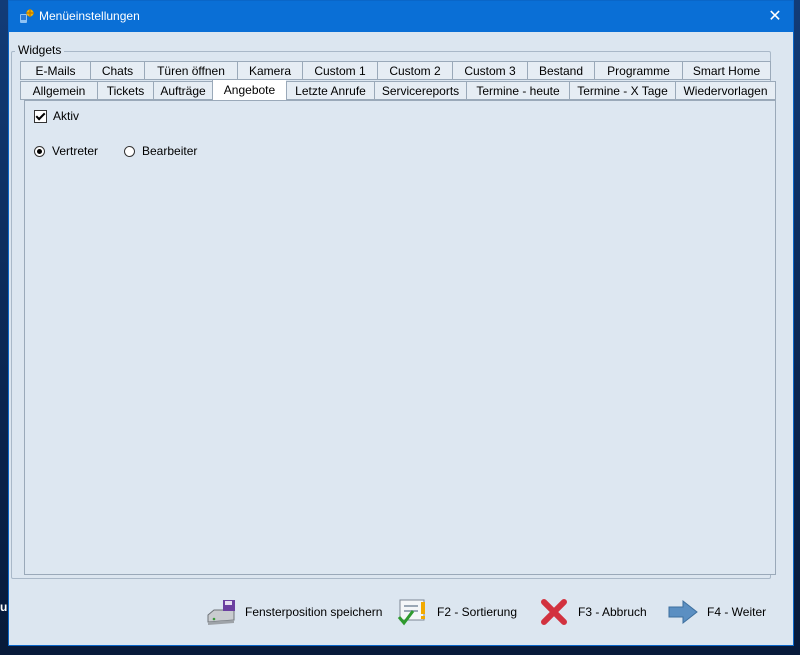 The height and width of the screenshot is (655, 800). I want to click on radio-vertreter: Vertreter, so click(66, 151).